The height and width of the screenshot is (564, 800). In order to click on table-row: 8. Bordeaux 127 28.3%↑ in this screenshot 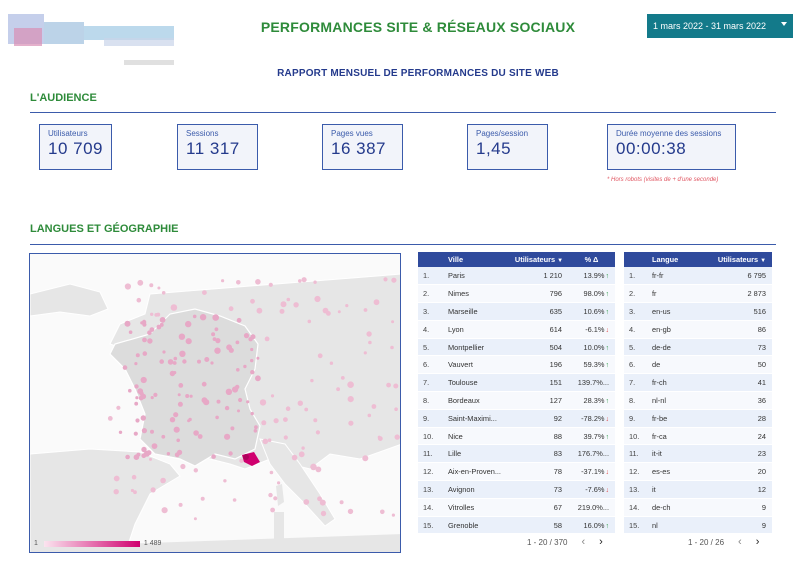, I will do `click(516, 400)`.